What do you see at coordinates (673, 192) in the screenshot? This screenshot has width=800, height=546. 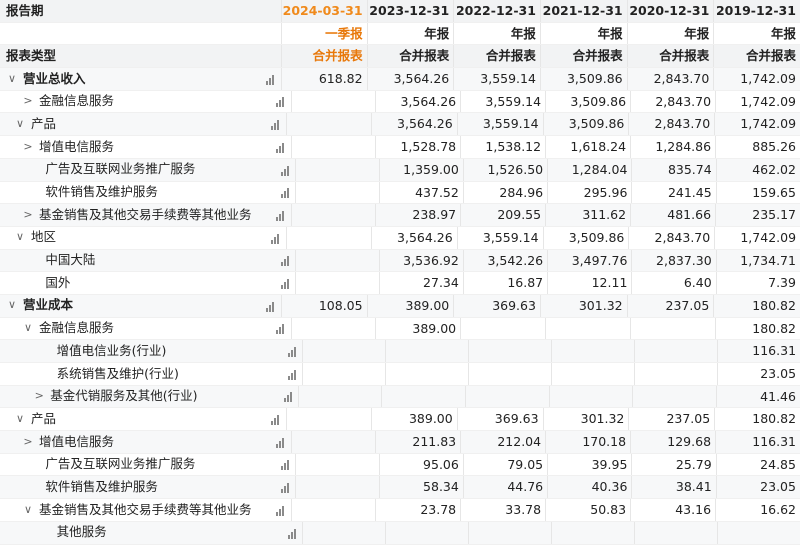 I see `value-cell: 241.45` at bounding box center [673, 192].